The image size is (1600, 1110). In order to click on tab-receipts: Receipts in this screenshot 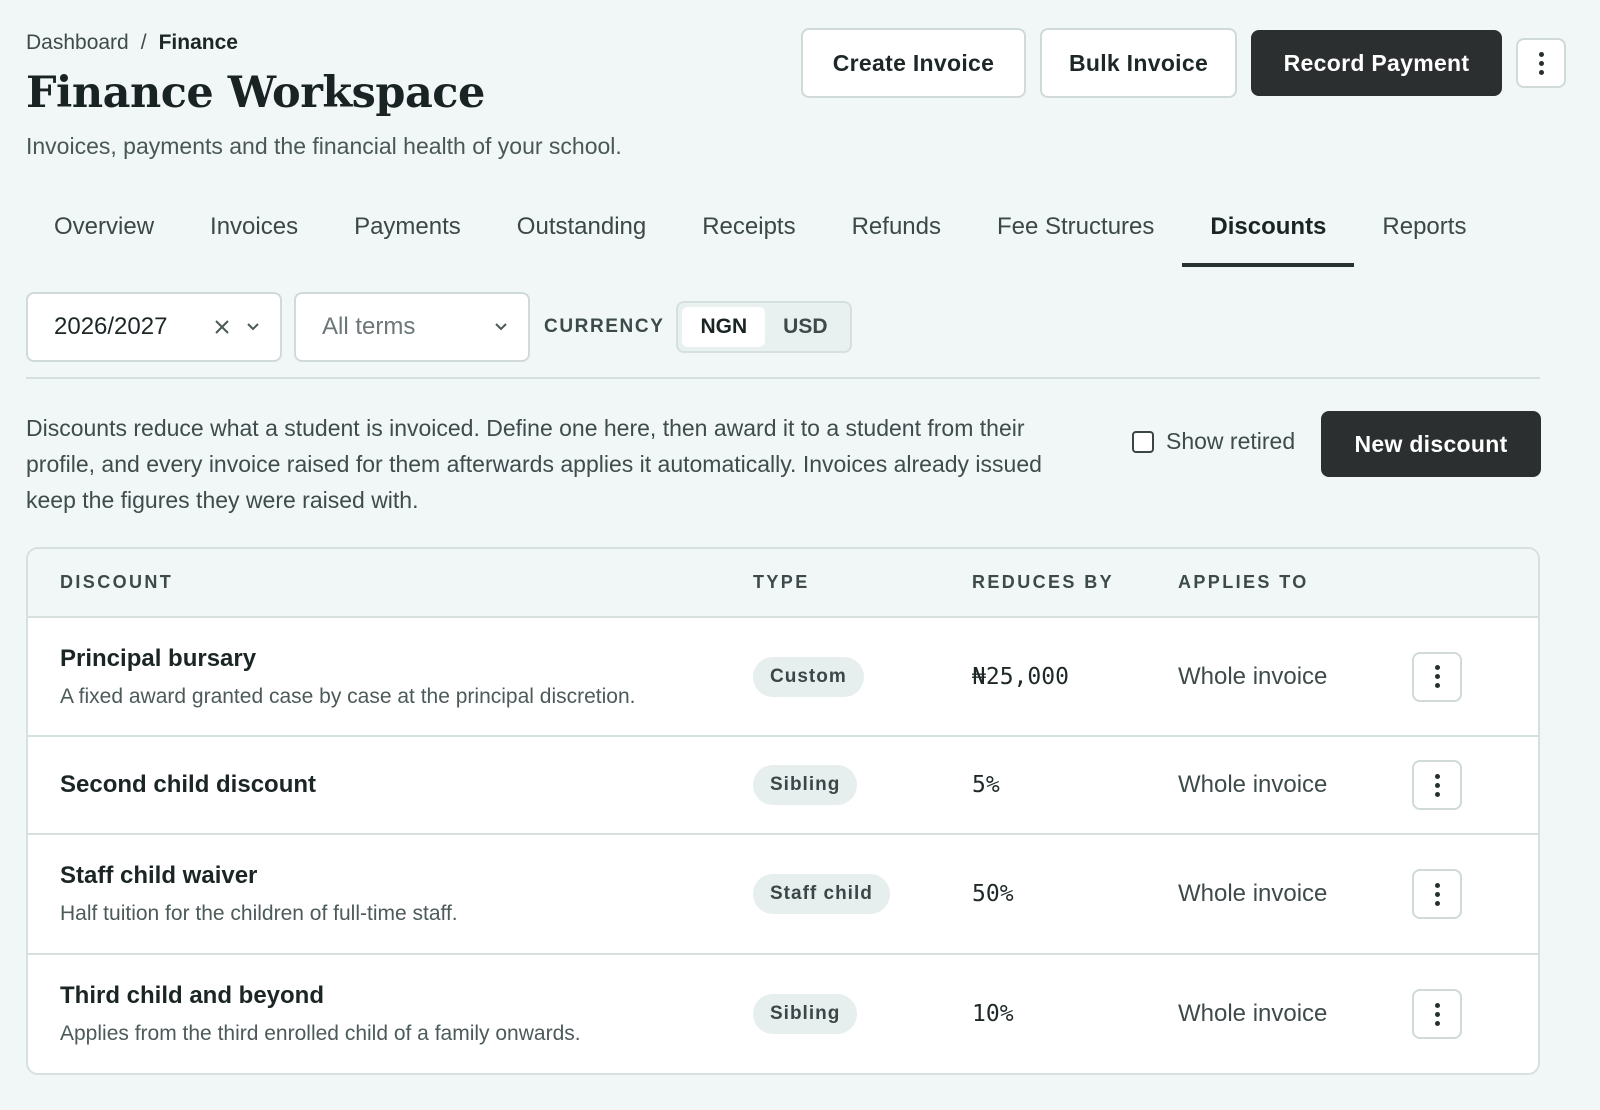, I will do `click(748, 229)`.